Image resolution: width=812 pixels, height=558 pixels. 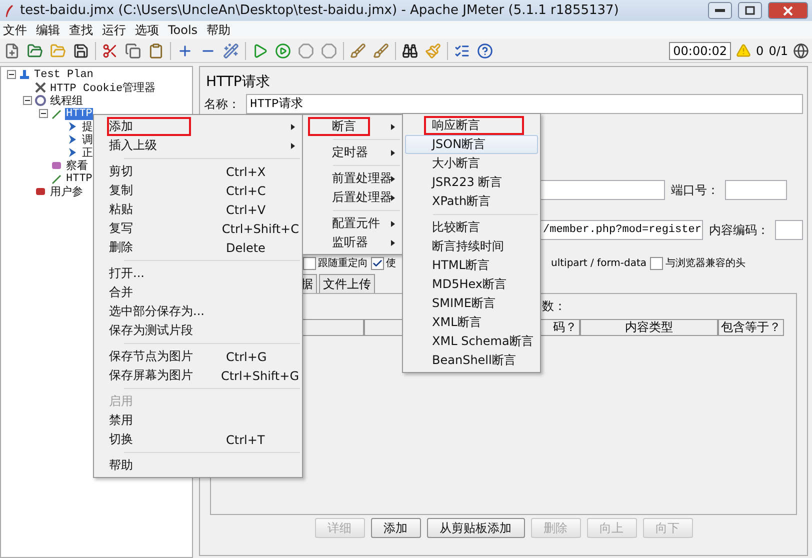 What do you see at coordinates (283, 51) in the screenshot?
I see `play-icon` at bounding box center [283, 51].